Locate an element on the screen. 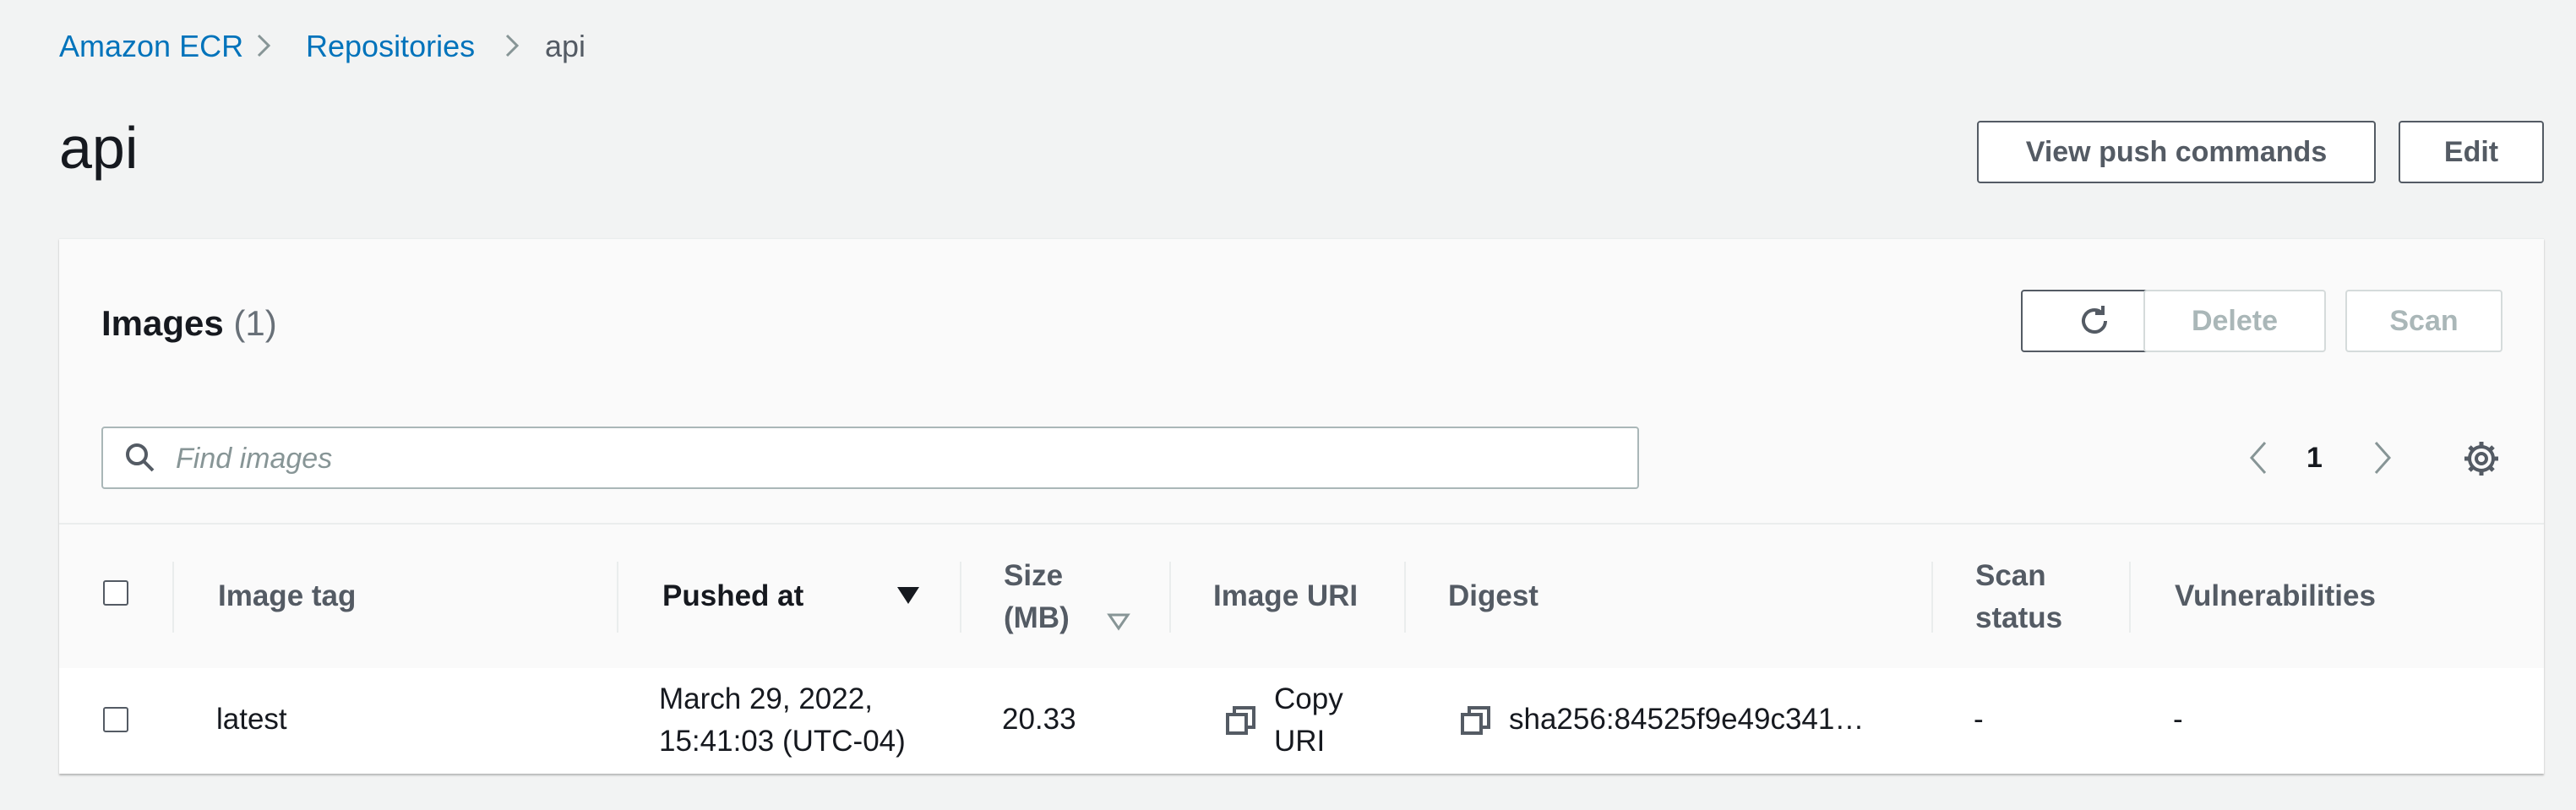  images-panel-title: Images (1) is located at coordinates (189, 323).